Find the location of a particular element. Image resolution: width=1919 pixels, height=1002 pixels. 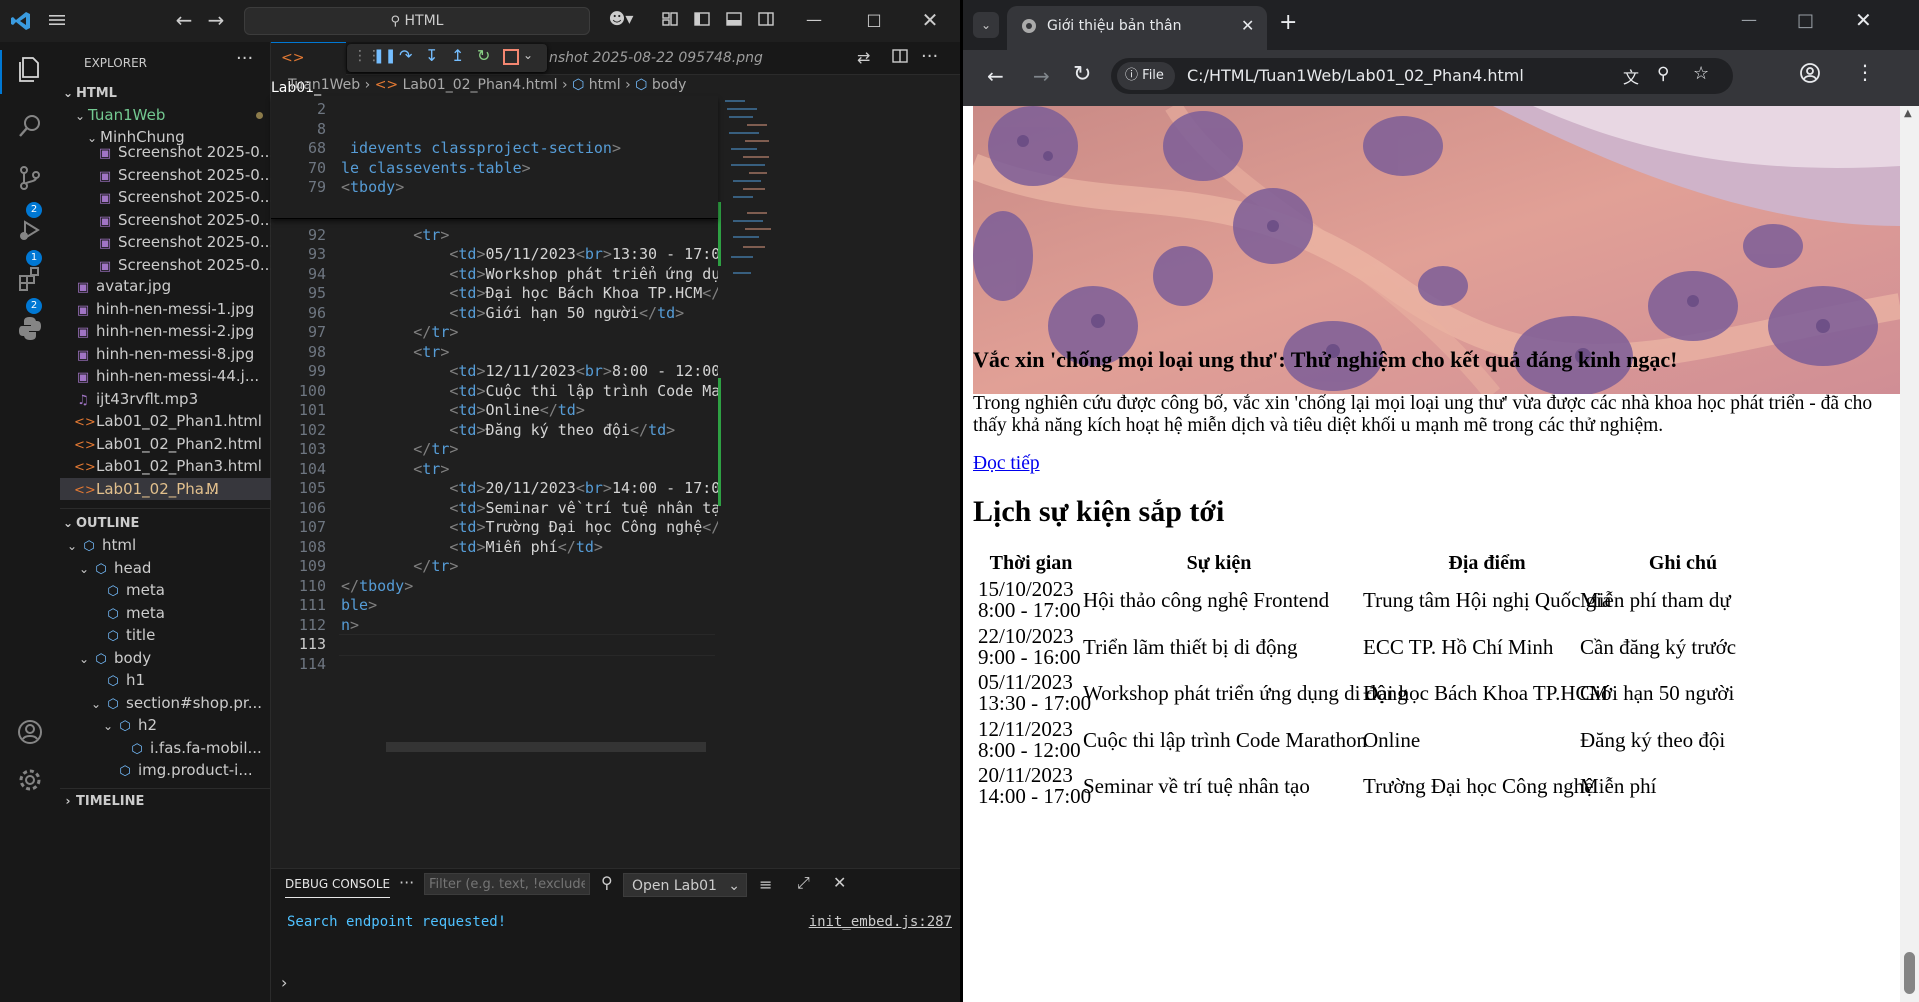

stop-icon is located at coordinates (511, 57).